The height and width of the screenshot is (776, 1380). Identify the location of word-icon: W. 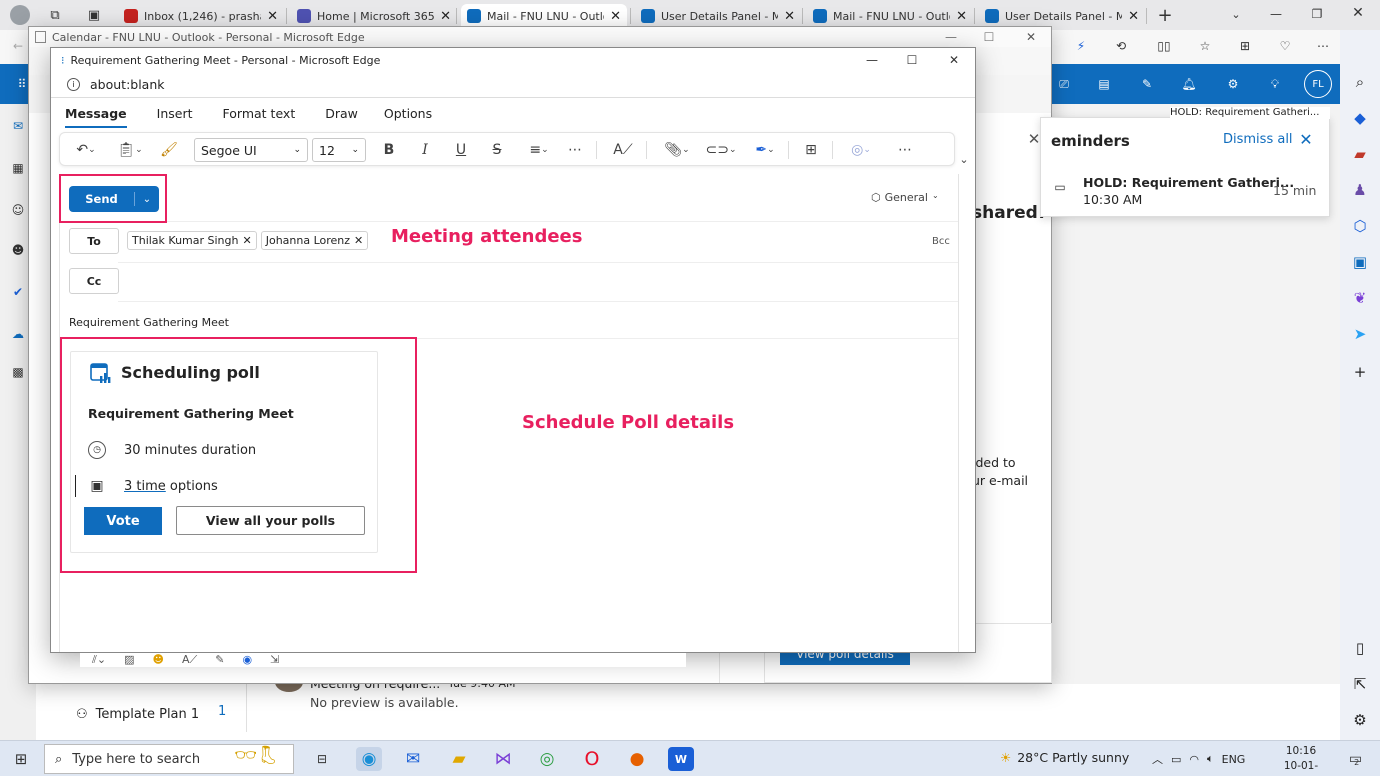
(681, 759).